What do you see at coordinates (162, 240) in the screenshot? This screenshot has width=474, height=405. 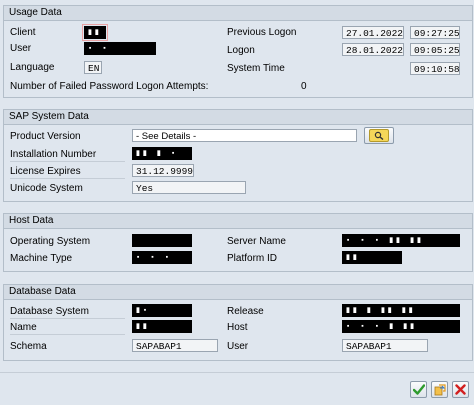 I see `operating-system-field` at bounding box center [162, 240].